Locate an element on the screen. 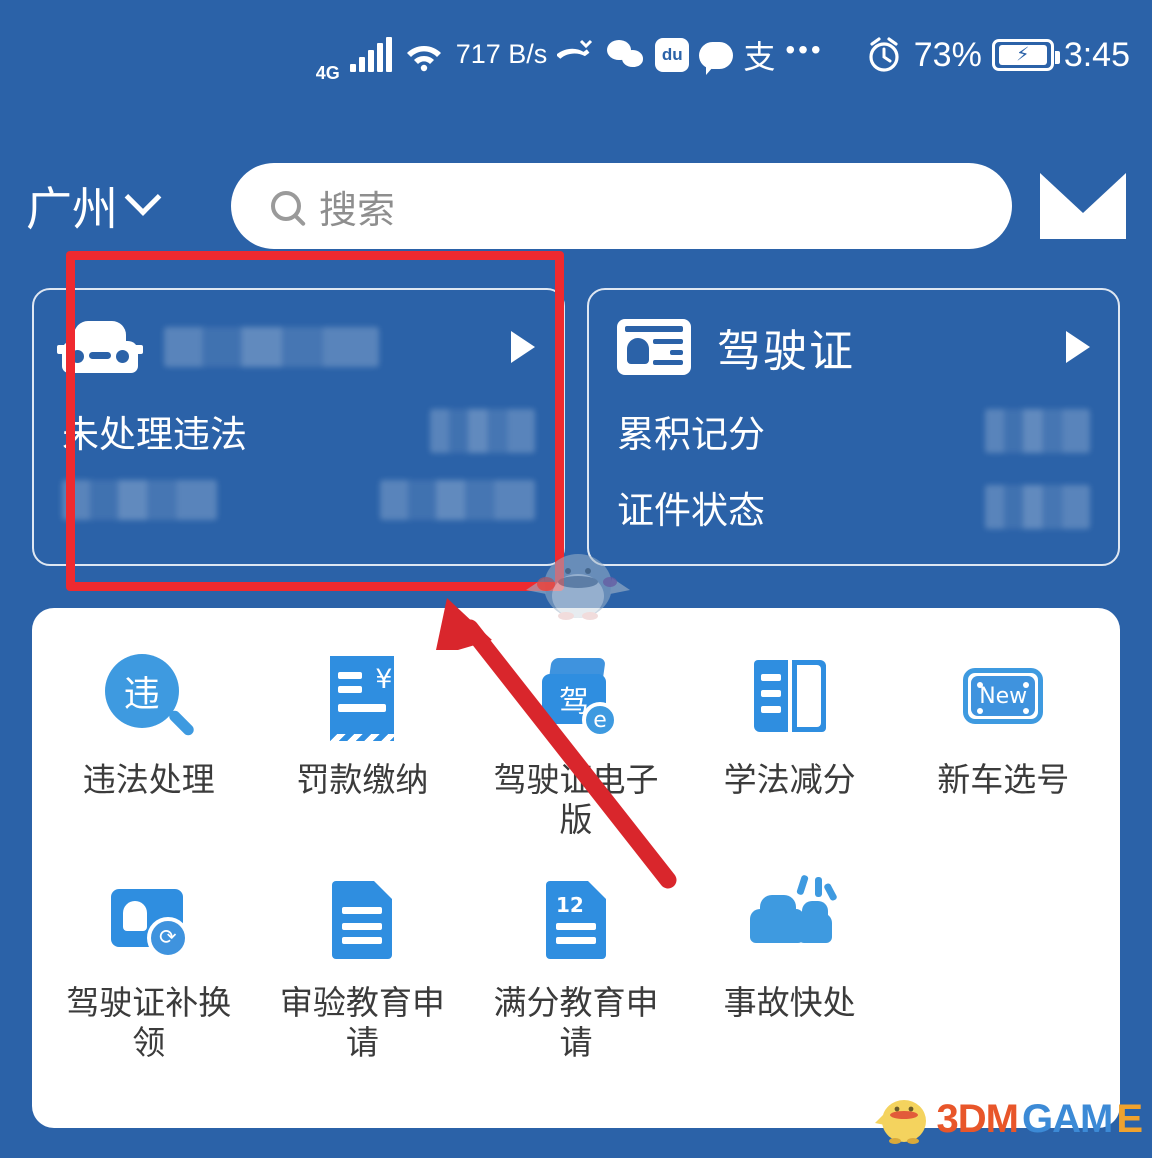 This screenshot has height=1158, width=1152. more-dots-icon: ••• is located at coordinates (804, 49).